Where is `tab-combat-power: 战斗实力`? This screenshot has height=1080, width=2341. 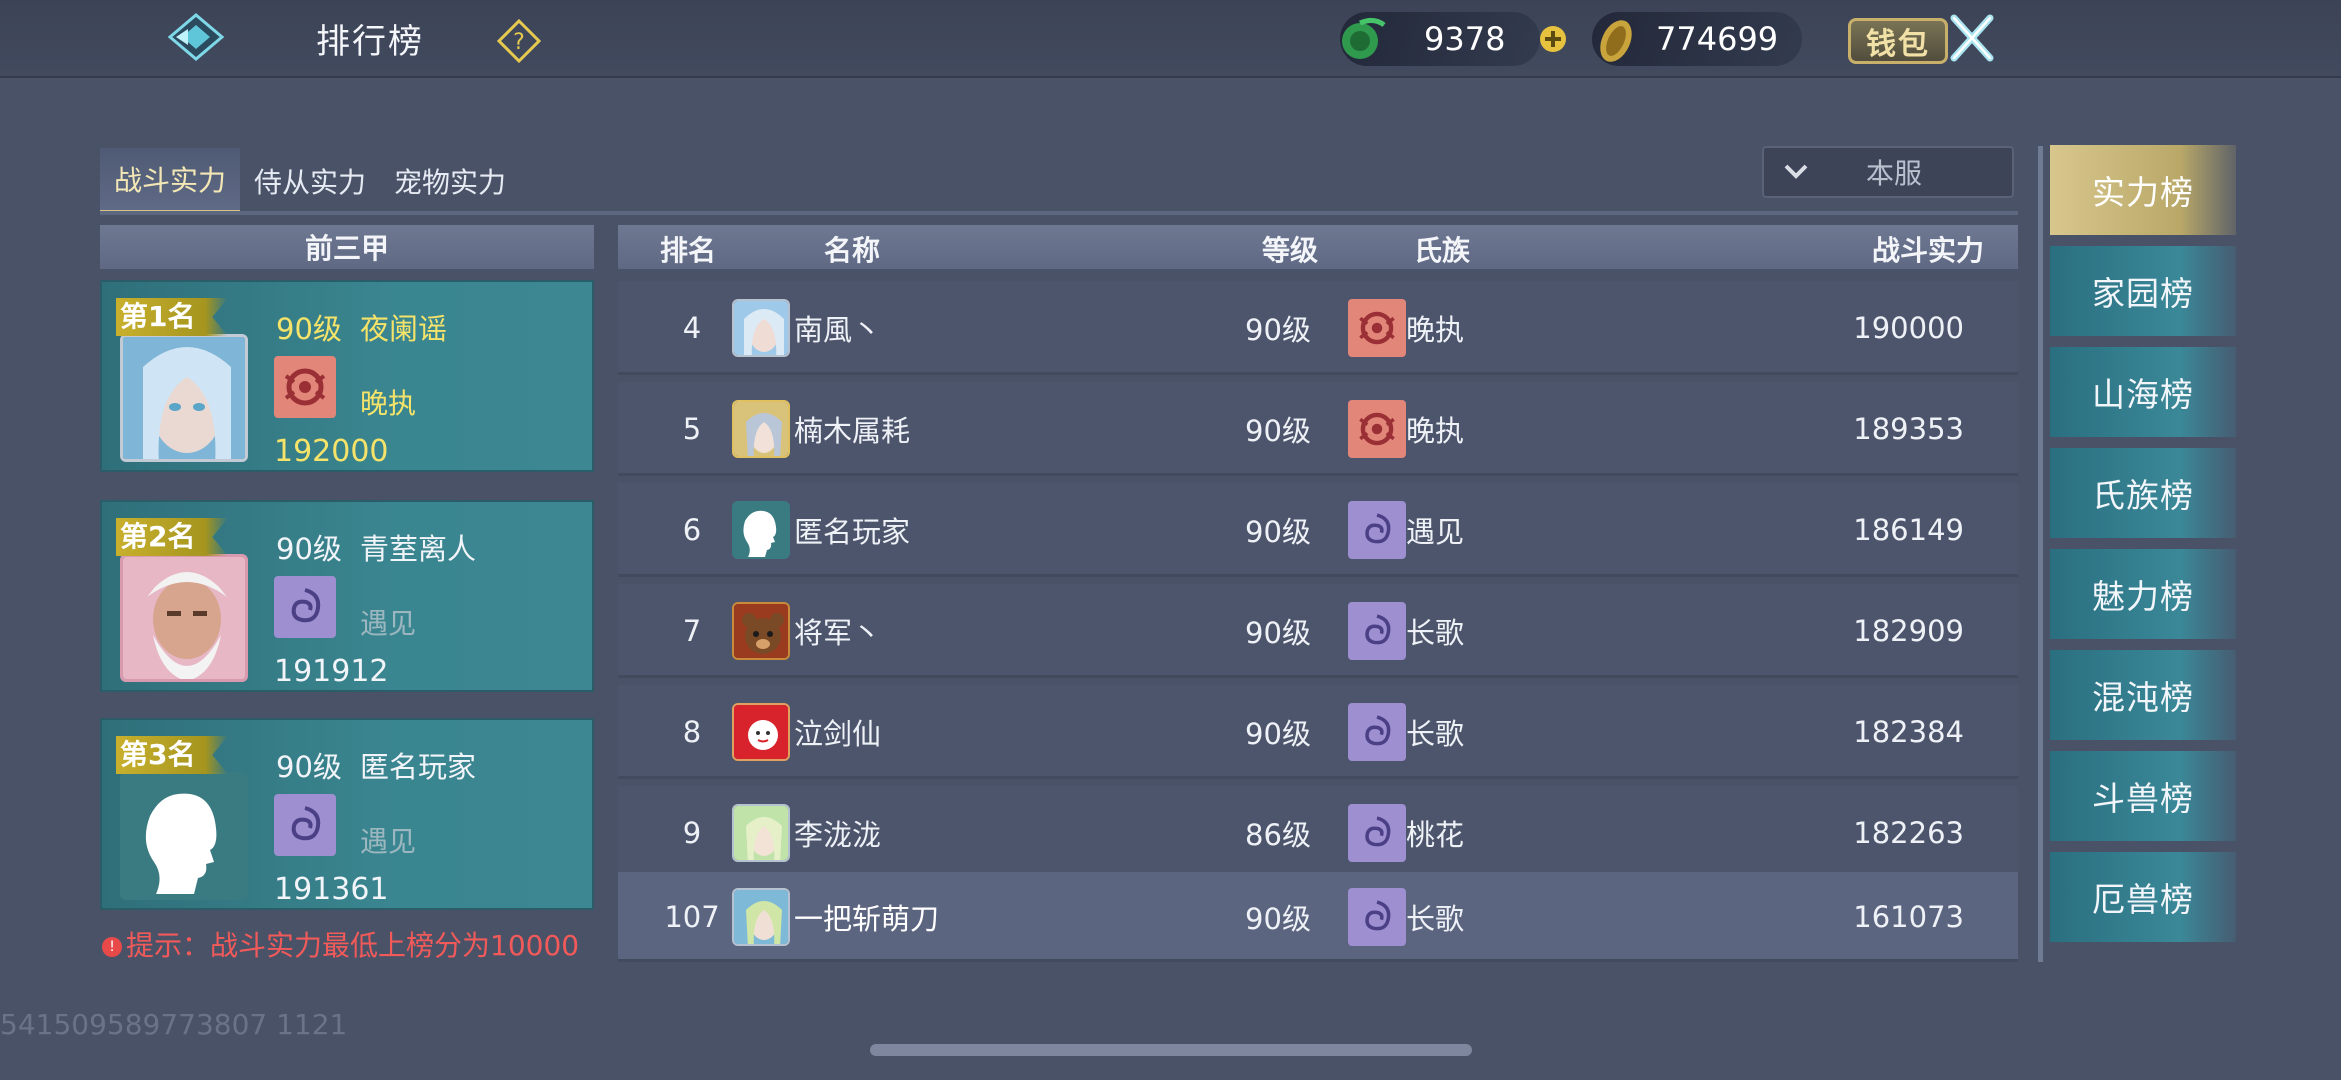
tab-combat-power: 战斗实力 is located at coordinates (170, 181).